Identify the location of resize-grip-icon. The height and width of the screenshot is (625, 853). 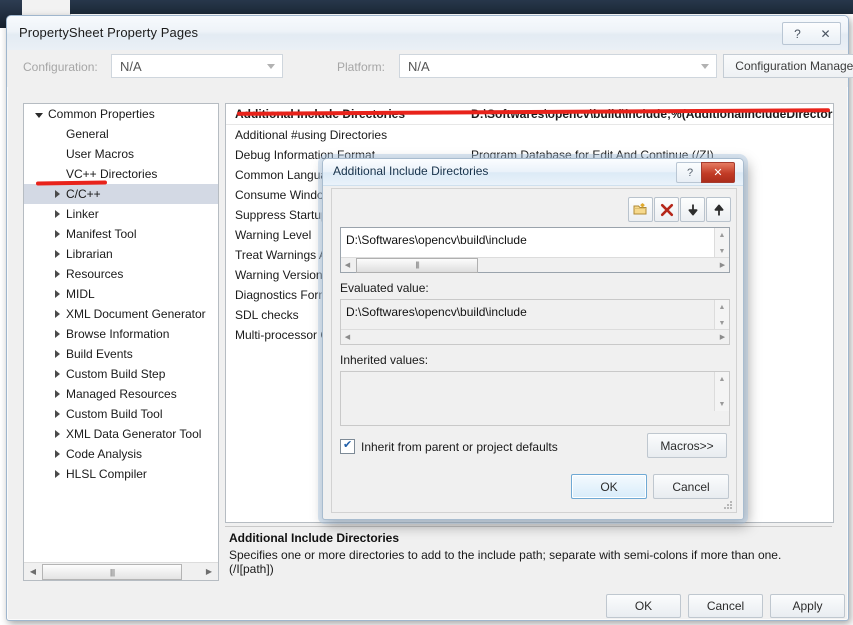
(727, 504).